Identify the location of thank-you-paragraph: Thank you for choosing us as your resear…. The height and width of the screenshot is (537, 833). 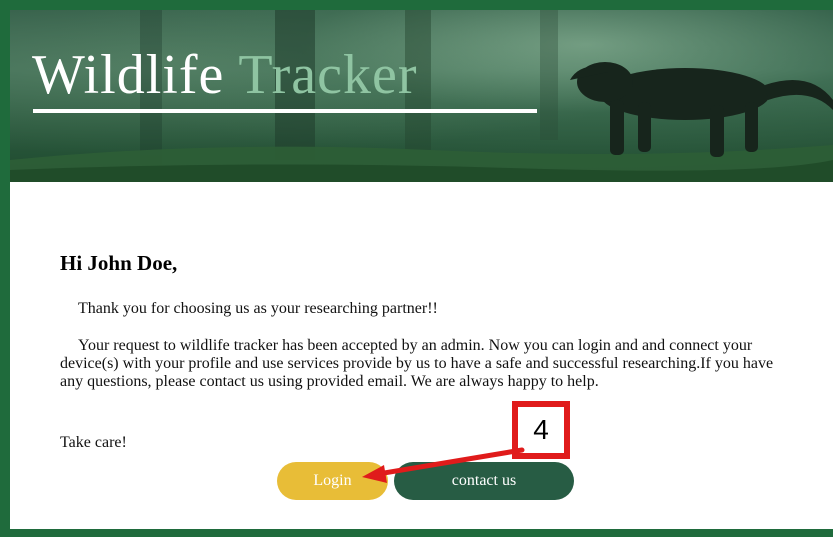
(258, 308).